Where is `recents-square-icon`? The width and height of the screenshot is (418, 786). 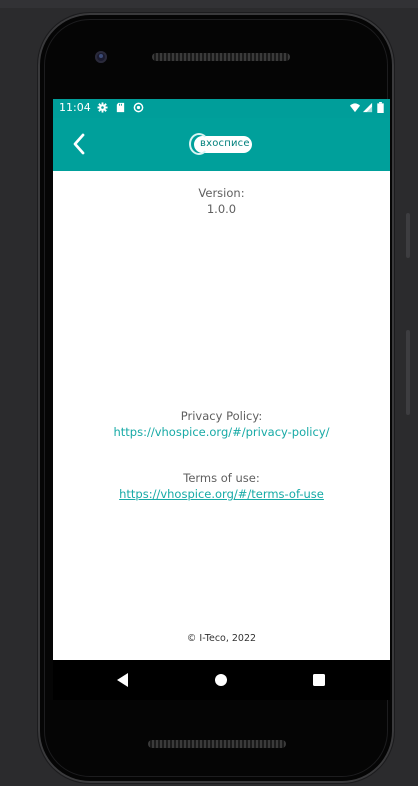
recents-square-icon is located at coordinates (319, 680).